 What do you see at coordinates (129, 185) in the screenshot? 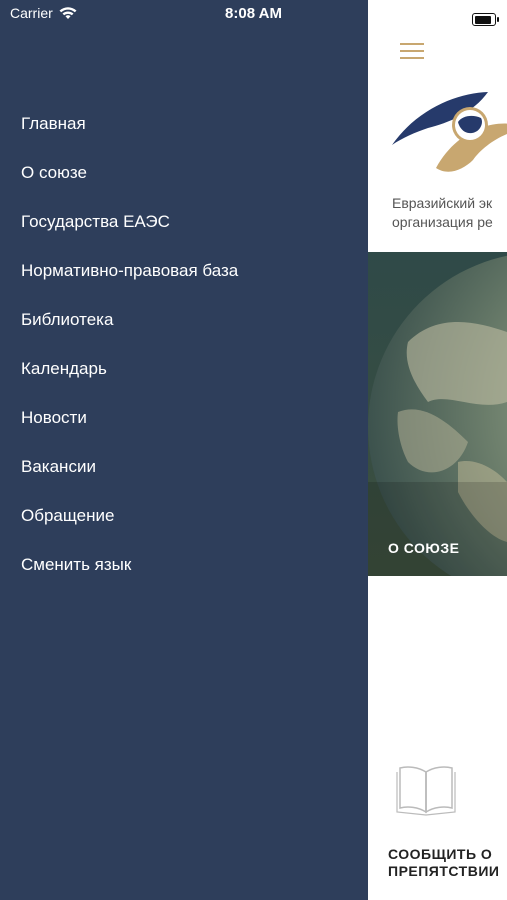
I see `menu-item-about-union: О союзе` at bounding box center [129, 185].